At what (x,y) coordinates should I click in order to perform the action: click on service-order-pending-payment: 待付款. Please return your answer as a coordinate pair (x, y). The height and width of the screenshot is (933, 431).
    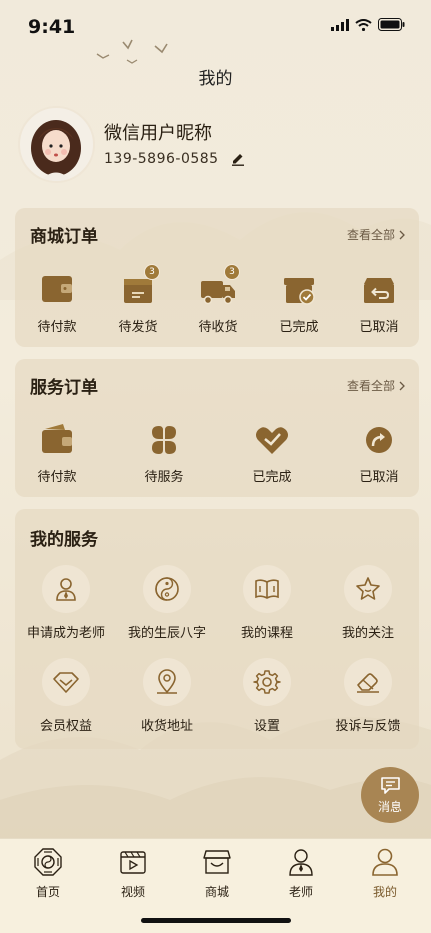
    Looking at the image, I should click on (57, 452).